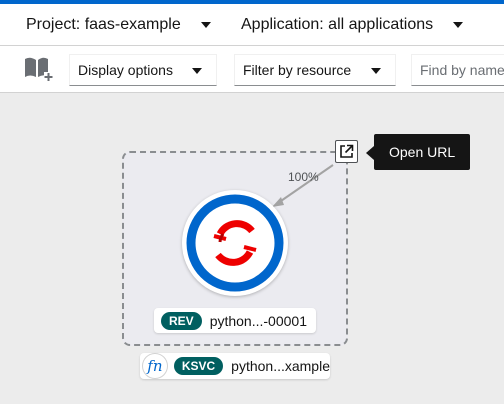  Describe the element at coordinates (155, 366) in the screenshot. I see `function-icon: fn` at that location.